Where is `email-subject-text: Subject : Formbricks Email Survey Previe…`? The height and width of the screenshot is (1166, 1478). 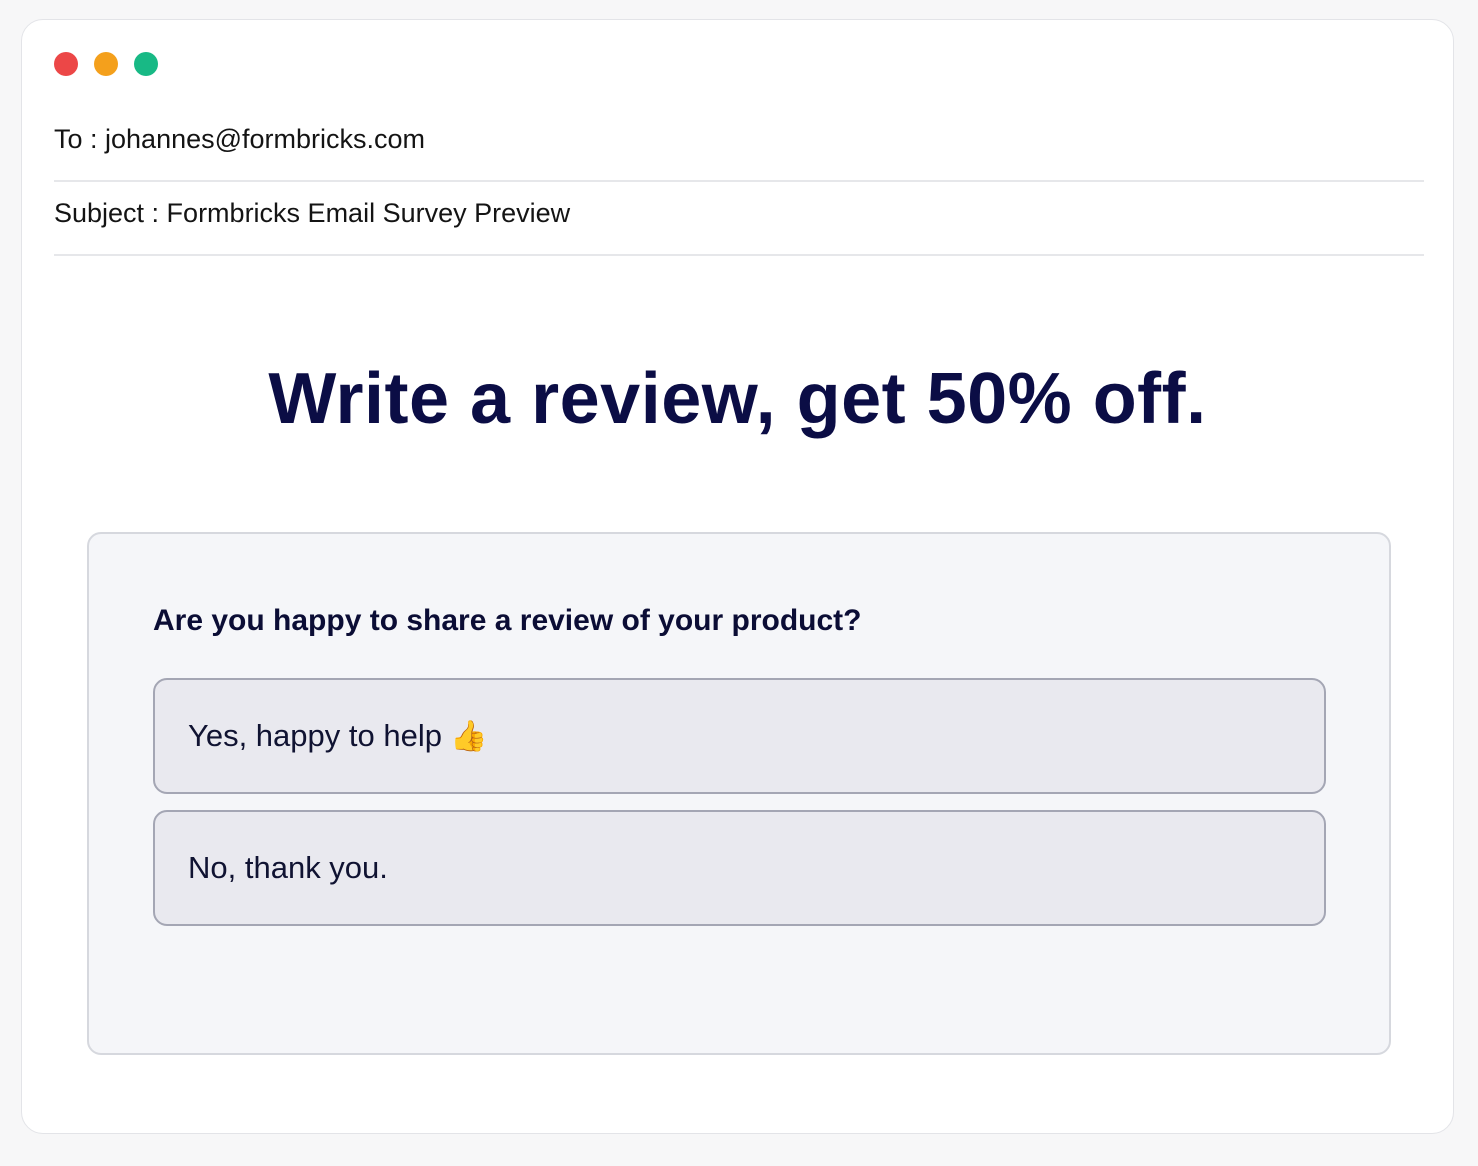 email-subject-text: Subject : Formbricks Email Survey Previe… is located at coordinates (312, 213).